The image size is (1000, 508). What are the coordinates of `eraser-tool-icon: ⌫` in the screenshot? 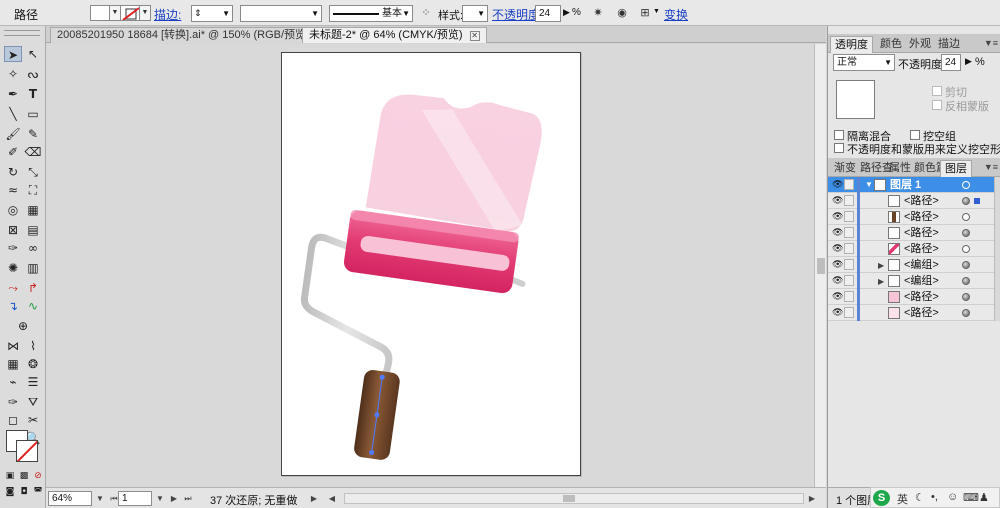 It's located at (33, 152).